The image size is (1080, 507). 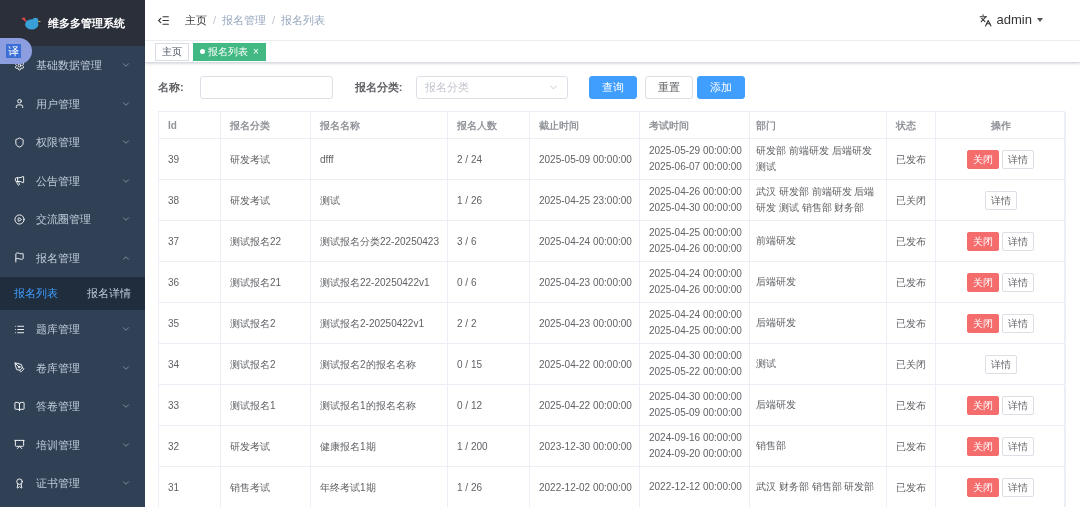 I want to click on column-header: 考试时间, so click(x=669, y=125).